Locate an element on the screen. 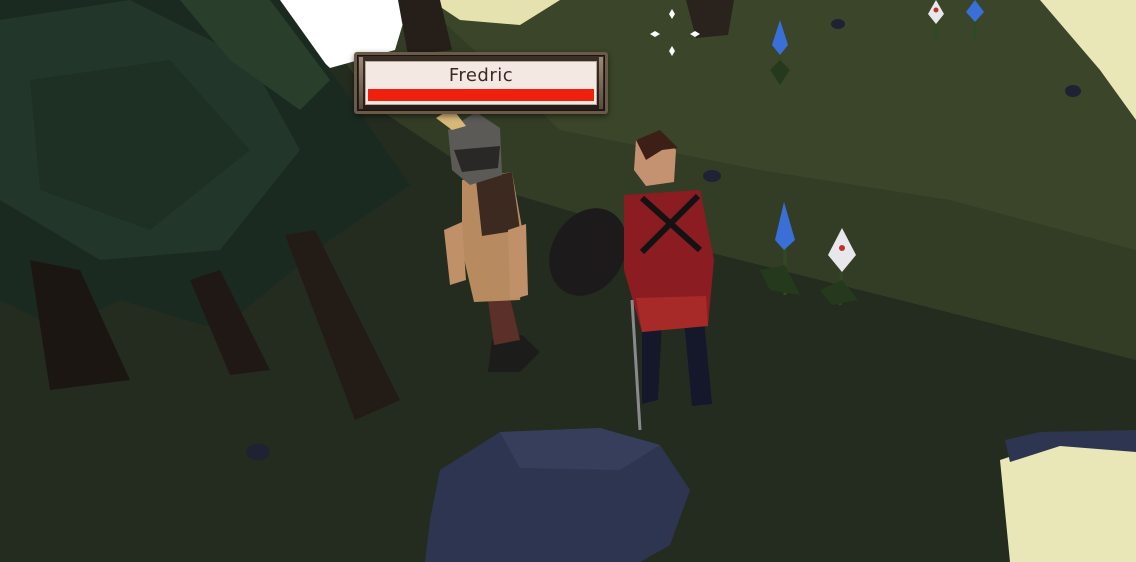 The image size is (1136, 562). npc-health-bar is located at coordinates (481, 95).